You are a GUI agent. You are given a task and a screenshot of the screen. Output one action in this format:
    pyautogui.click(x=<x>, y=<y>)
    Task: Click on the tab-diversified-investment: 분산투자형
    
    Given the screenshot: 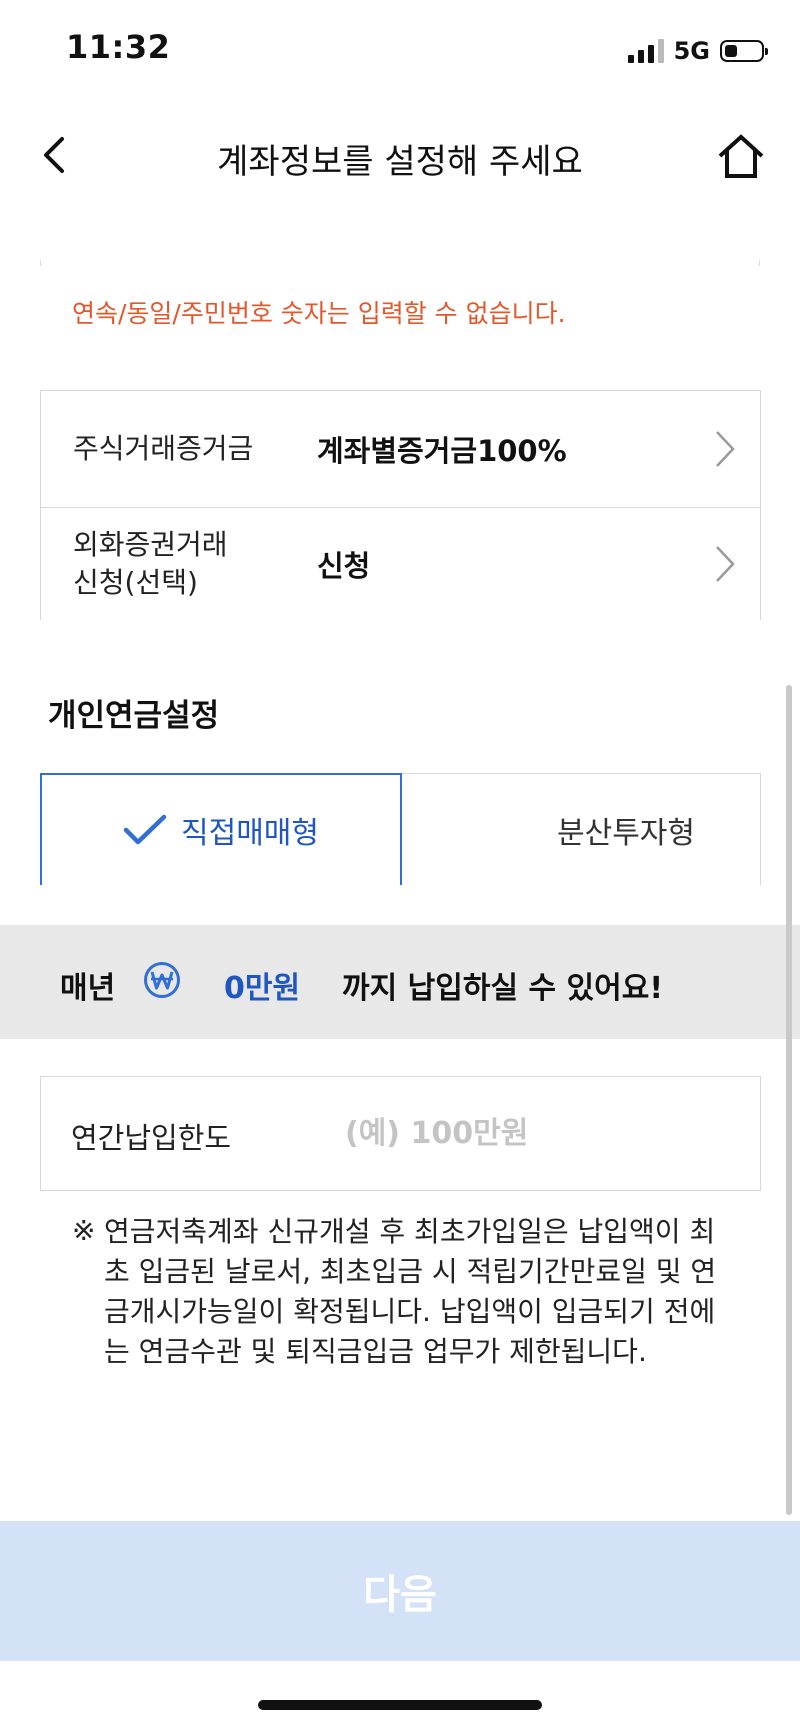 What is the action you would take?
    pyautogui.click(x=581, y=829)
    